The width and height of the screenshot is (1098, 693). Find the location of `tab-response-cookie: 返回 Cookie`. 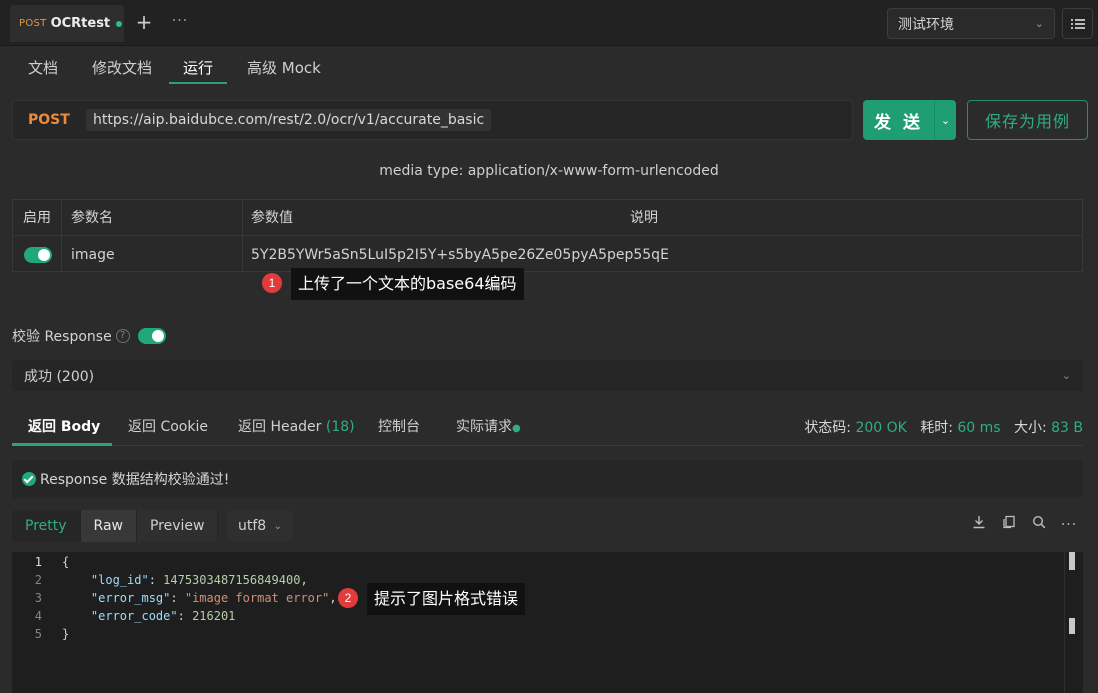

tab-response-cookie: 返回 Cookie is located at coordinates (168, 426).